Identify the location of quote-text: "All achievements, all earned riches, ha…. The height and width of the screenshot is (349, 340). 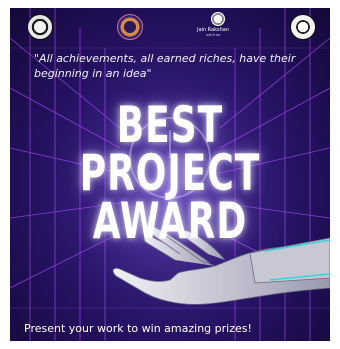
(165, 66).